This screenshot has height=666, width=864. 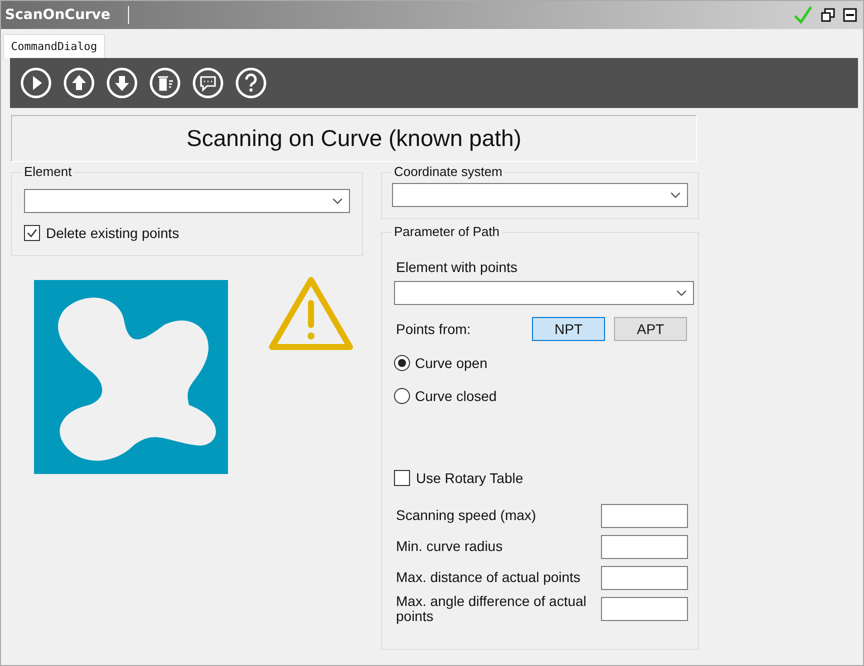 I want to click on minimize-icon, so click(x=850, y=15).